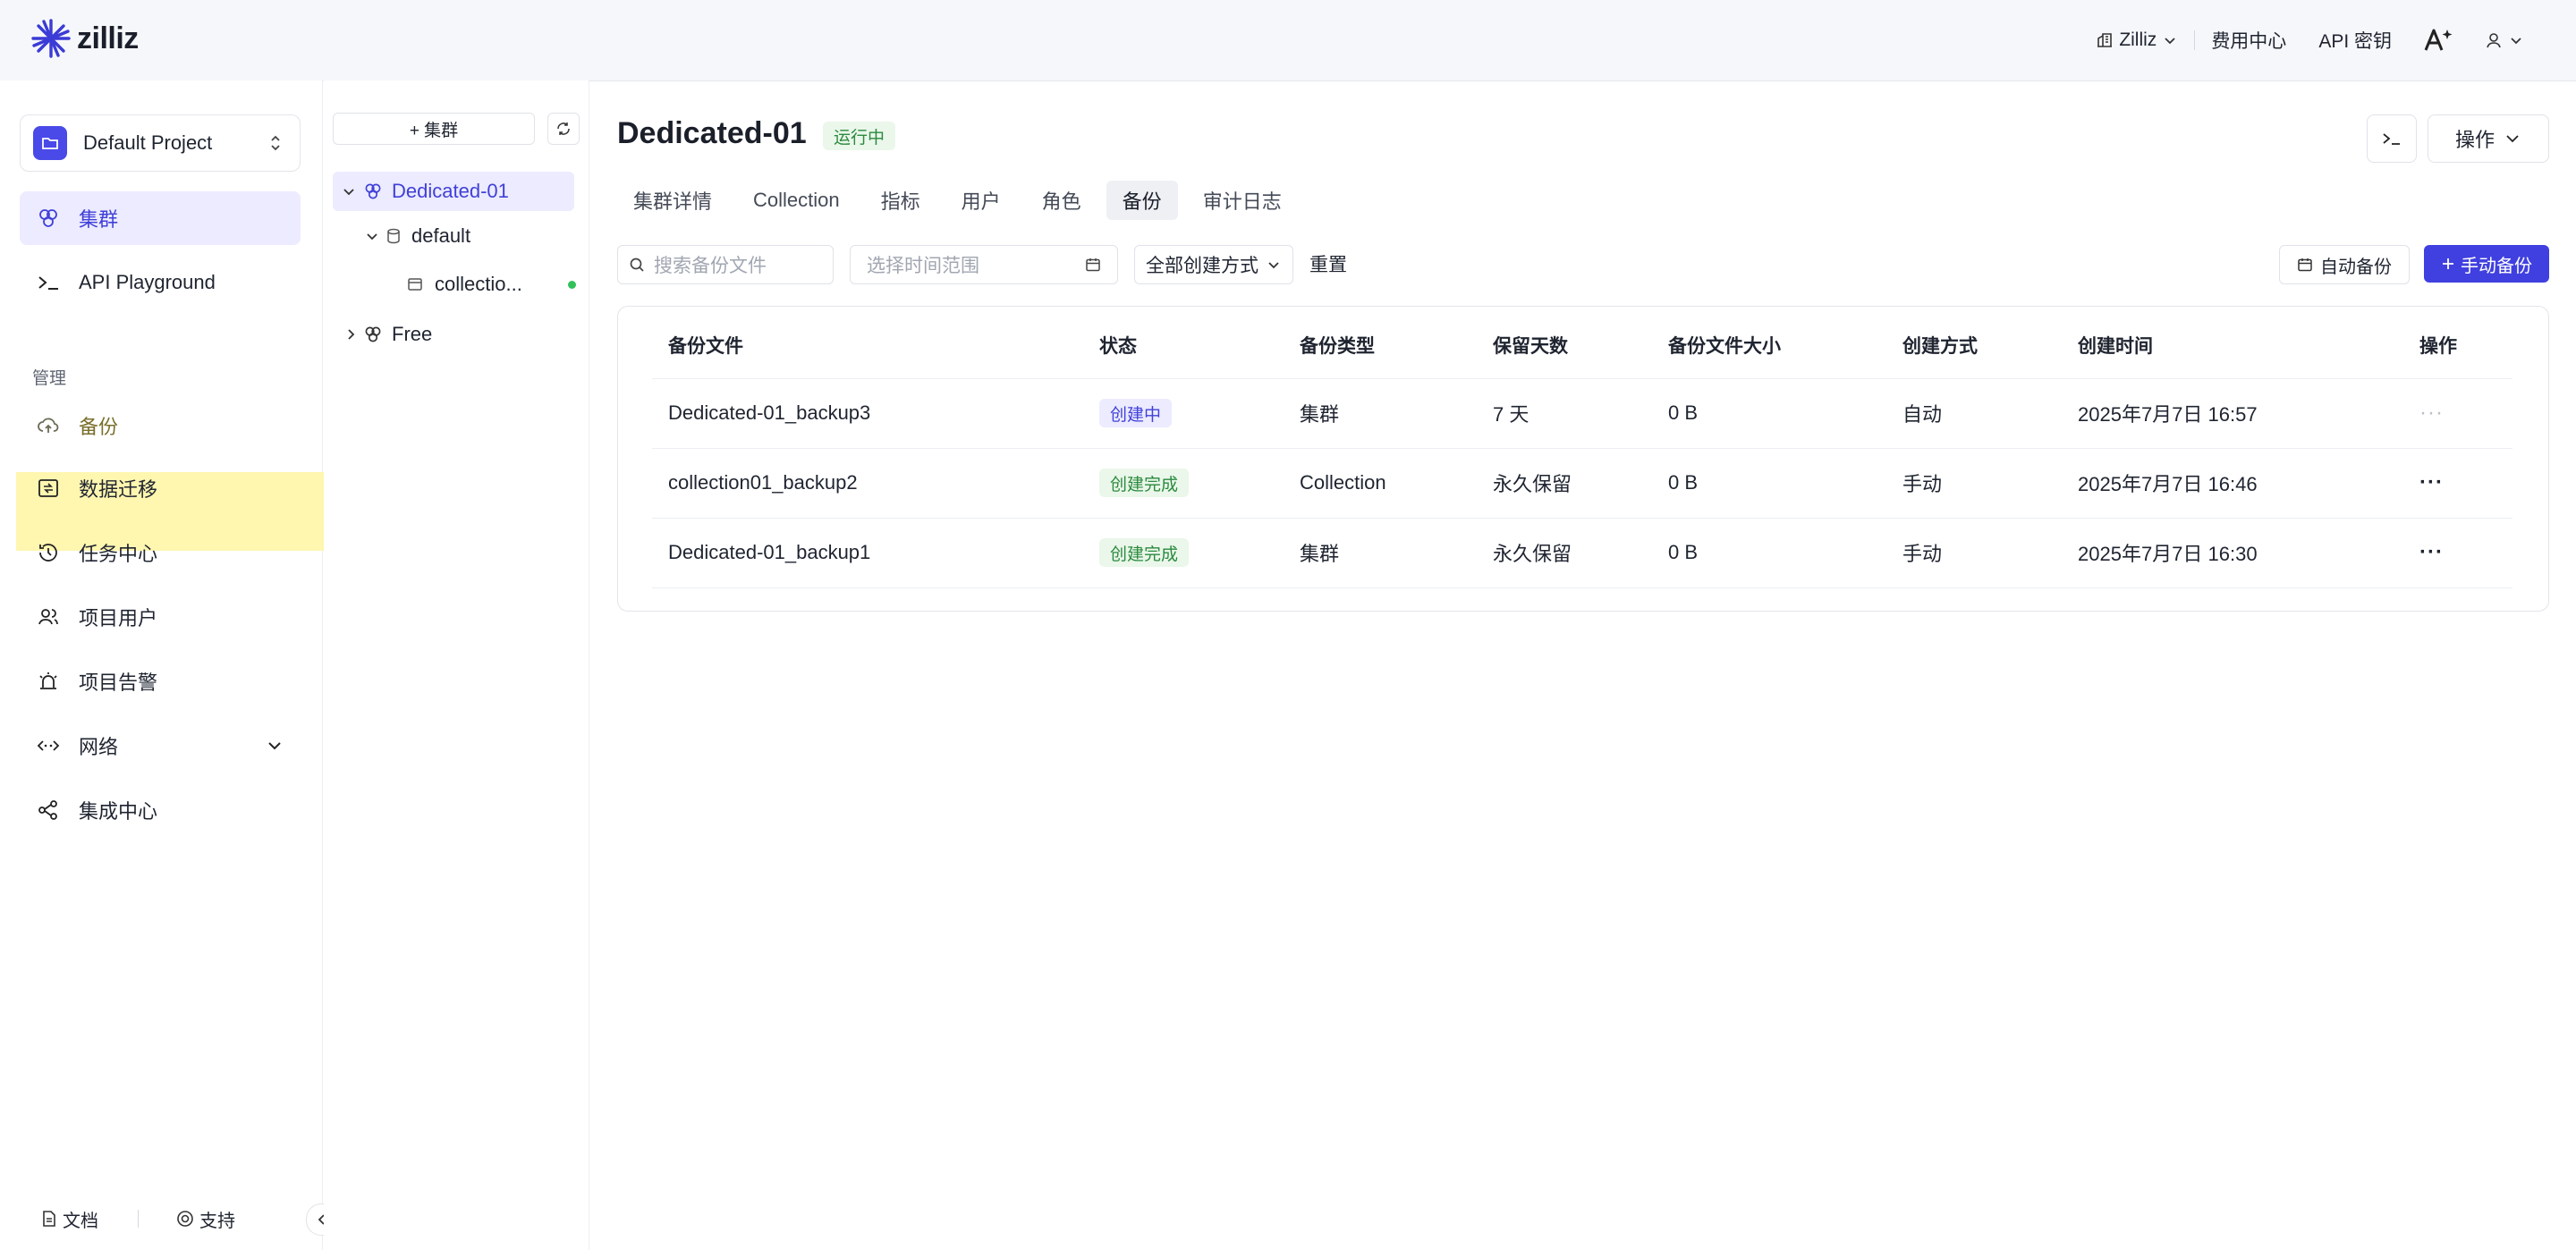 The width and height of the screenshot is (2576, 1250). Describe the element at coordinates (1320, 554) in the screenshot. I see `cell-type: 集群` at that location.